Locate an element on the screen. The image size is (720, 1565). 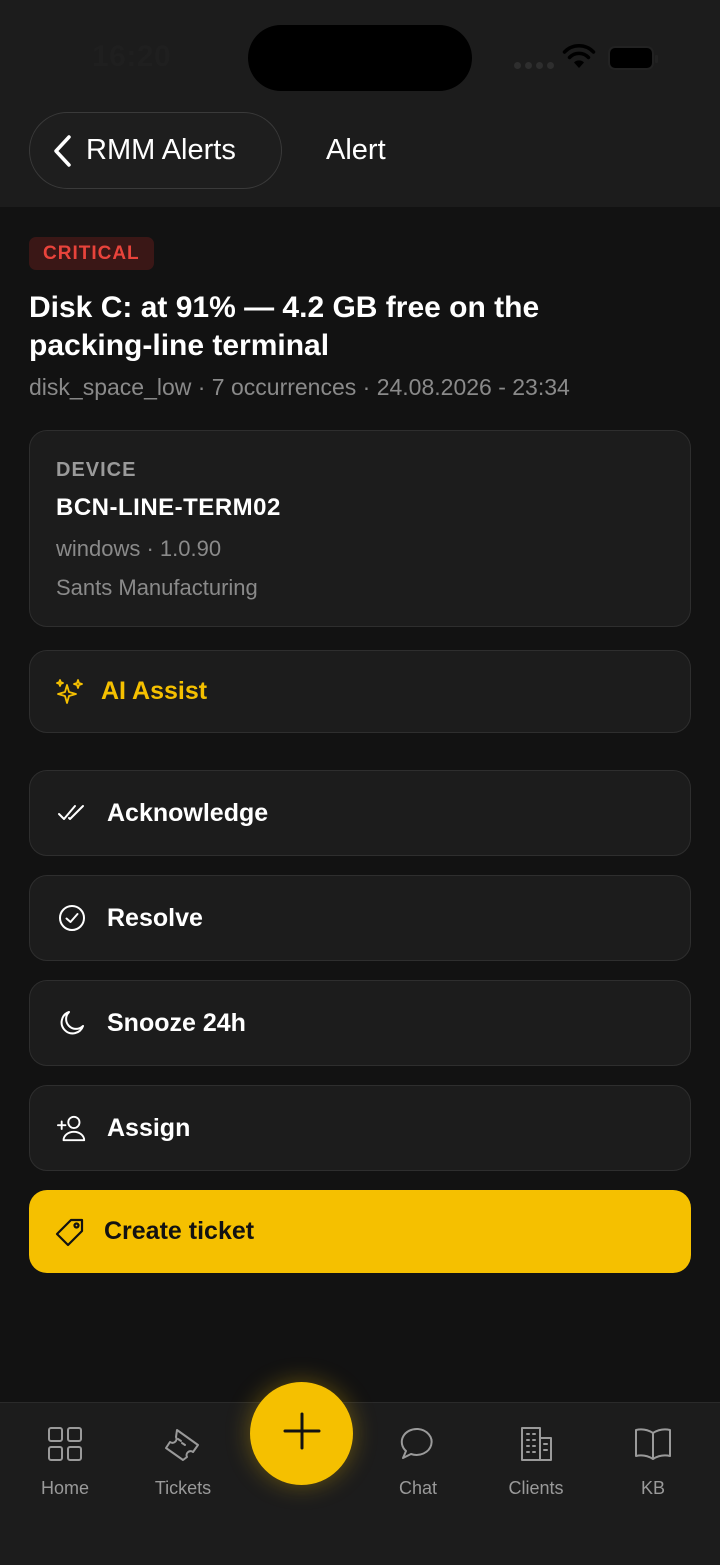
assign-button: Assign is located at coordinates (360, 1128).